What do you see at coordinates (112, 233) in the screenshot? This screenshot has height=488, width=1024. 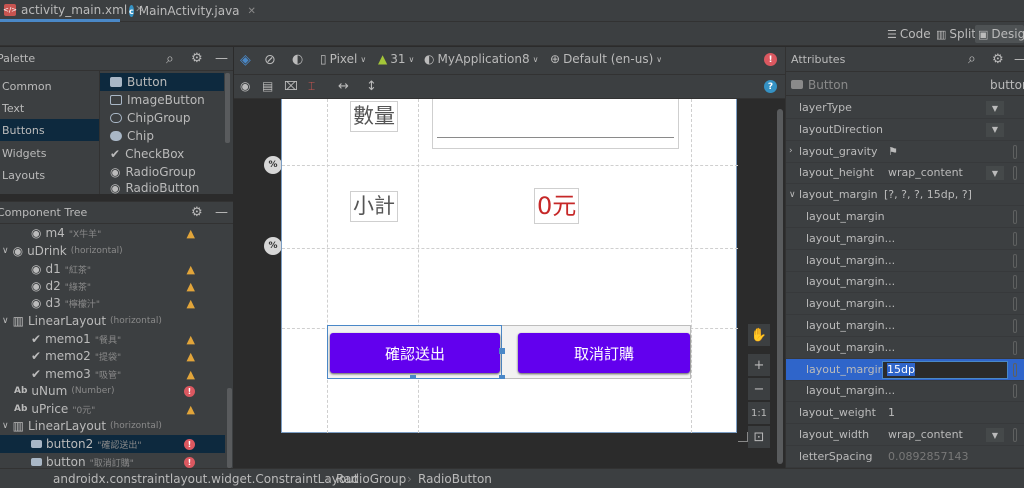 I see `tree-row: ◉ m4 "X牛羊" ▲` at bounding box center [112, 233].